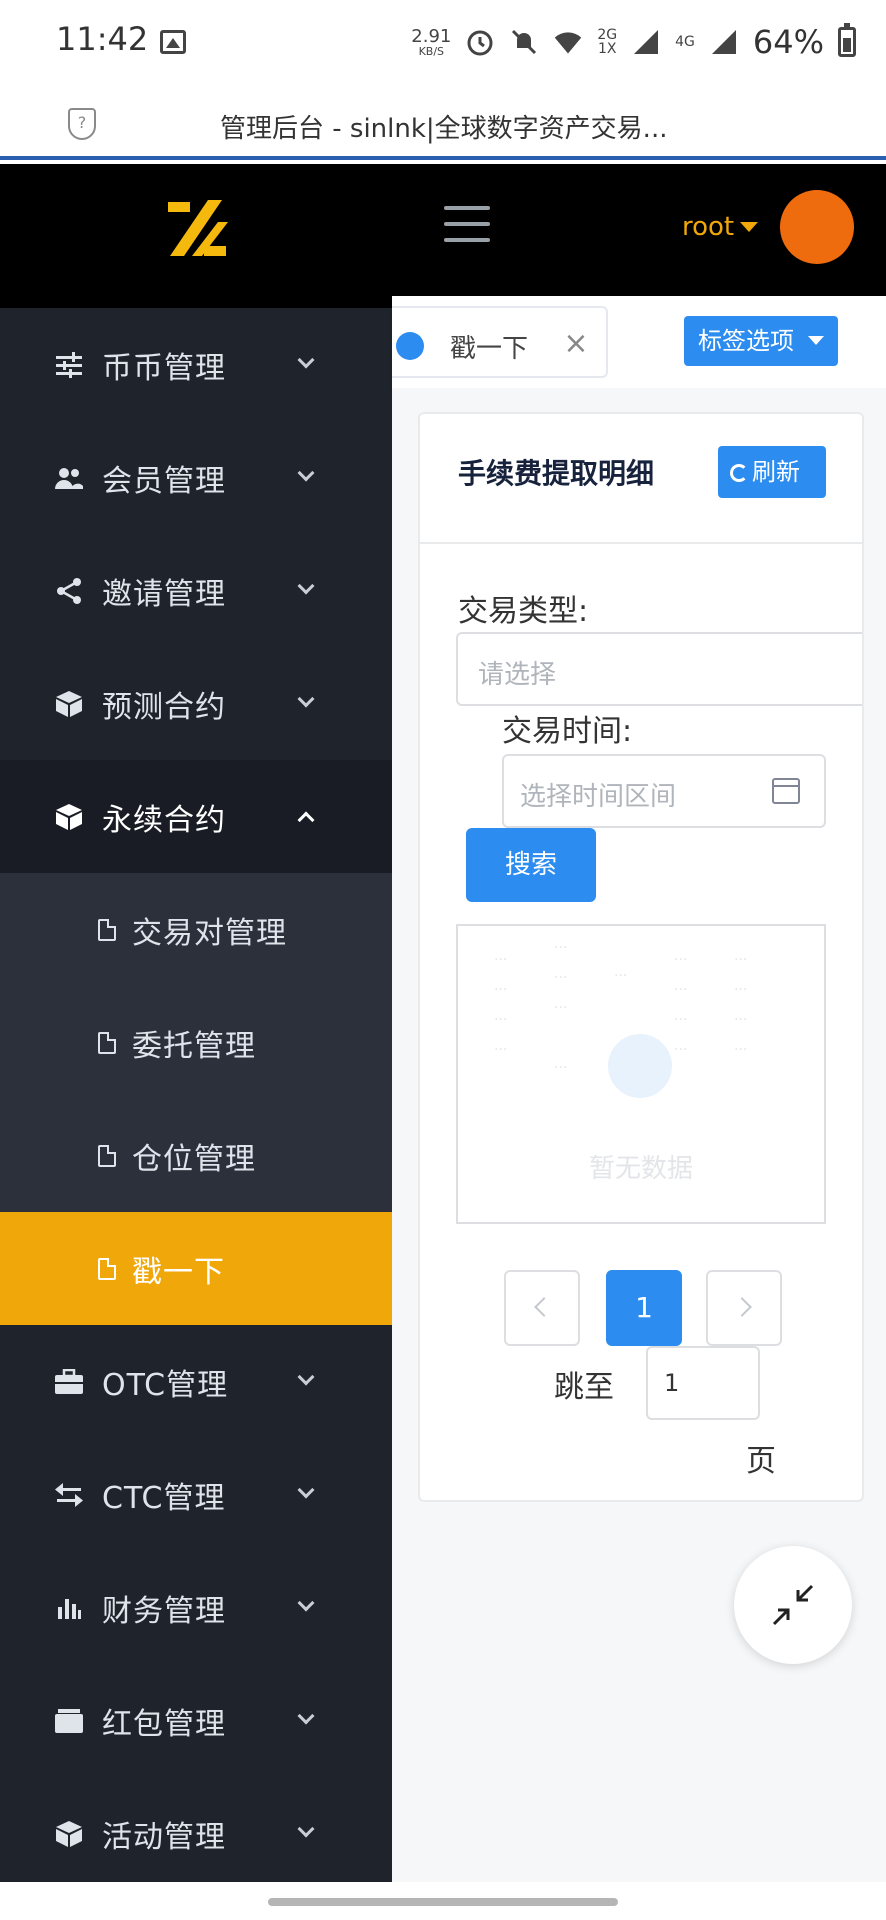 The image size is (886, 1920). Describe the element at coordinates (847, 40) in the screenshot. I see `battery-icon` at that location.